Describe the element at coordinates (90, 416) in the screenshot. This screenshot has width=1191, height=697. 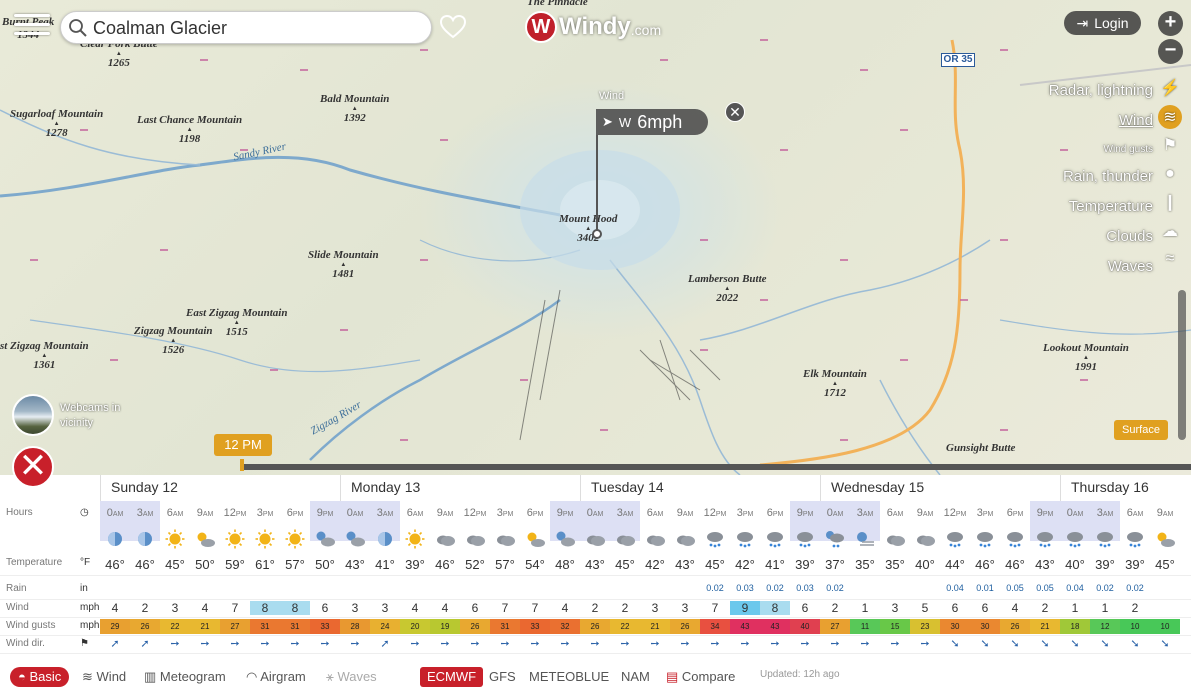
I see `webcam-label: Webcams in vicinity` at that location.